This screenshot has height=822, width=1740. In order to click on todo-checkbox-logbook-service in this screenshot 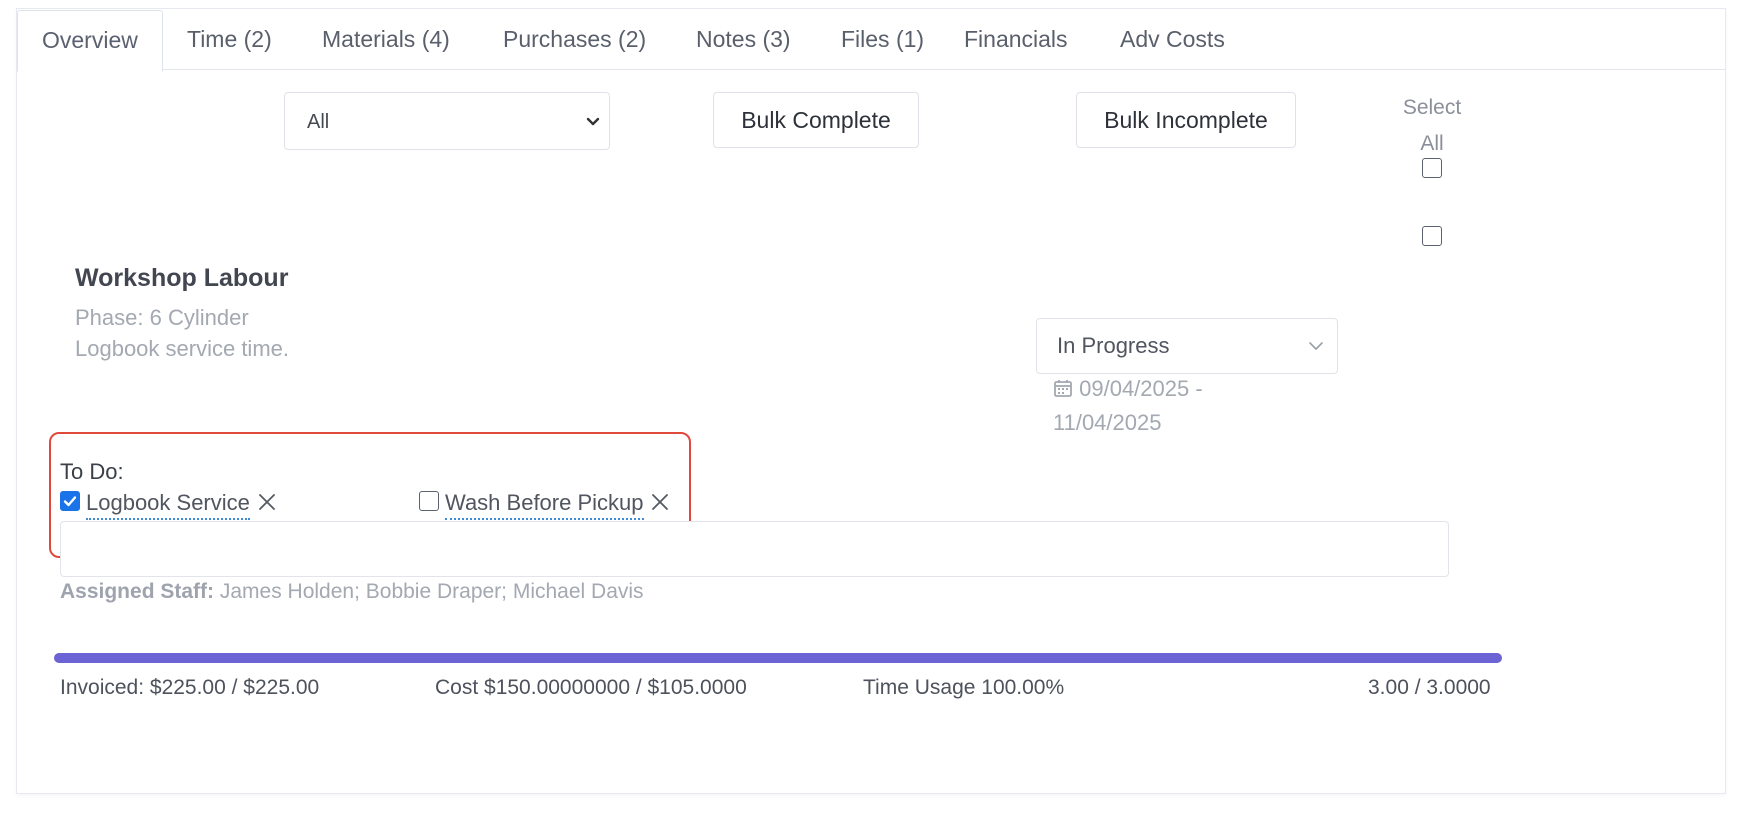, I will do `click(70, 501)`.